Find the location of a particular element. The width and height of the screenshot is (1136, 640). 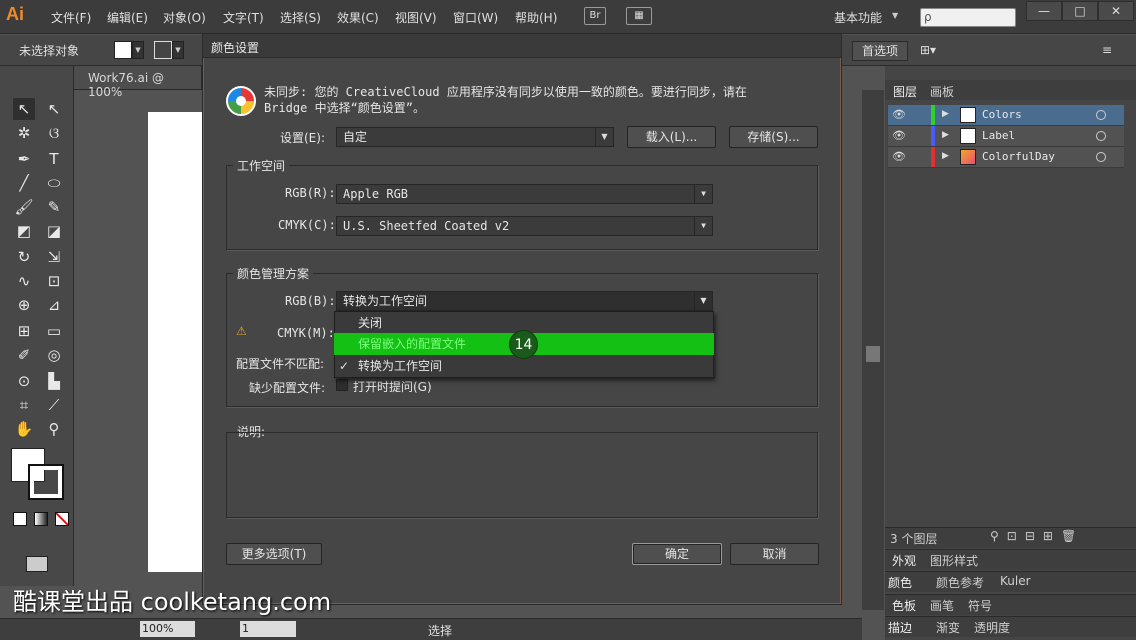

tab-graphic-styles: 图形样式 is located at coordinates (954, 560).